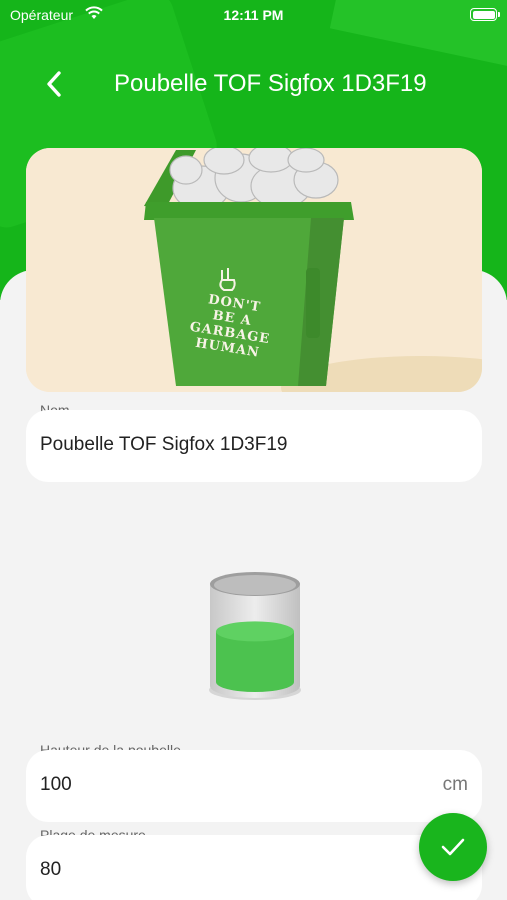 The image size is (507, 900). What do you see at coordinates (455, 784) in the screenshot?
I see `bin-height-unit: cm` at bounding box center [455, 784].